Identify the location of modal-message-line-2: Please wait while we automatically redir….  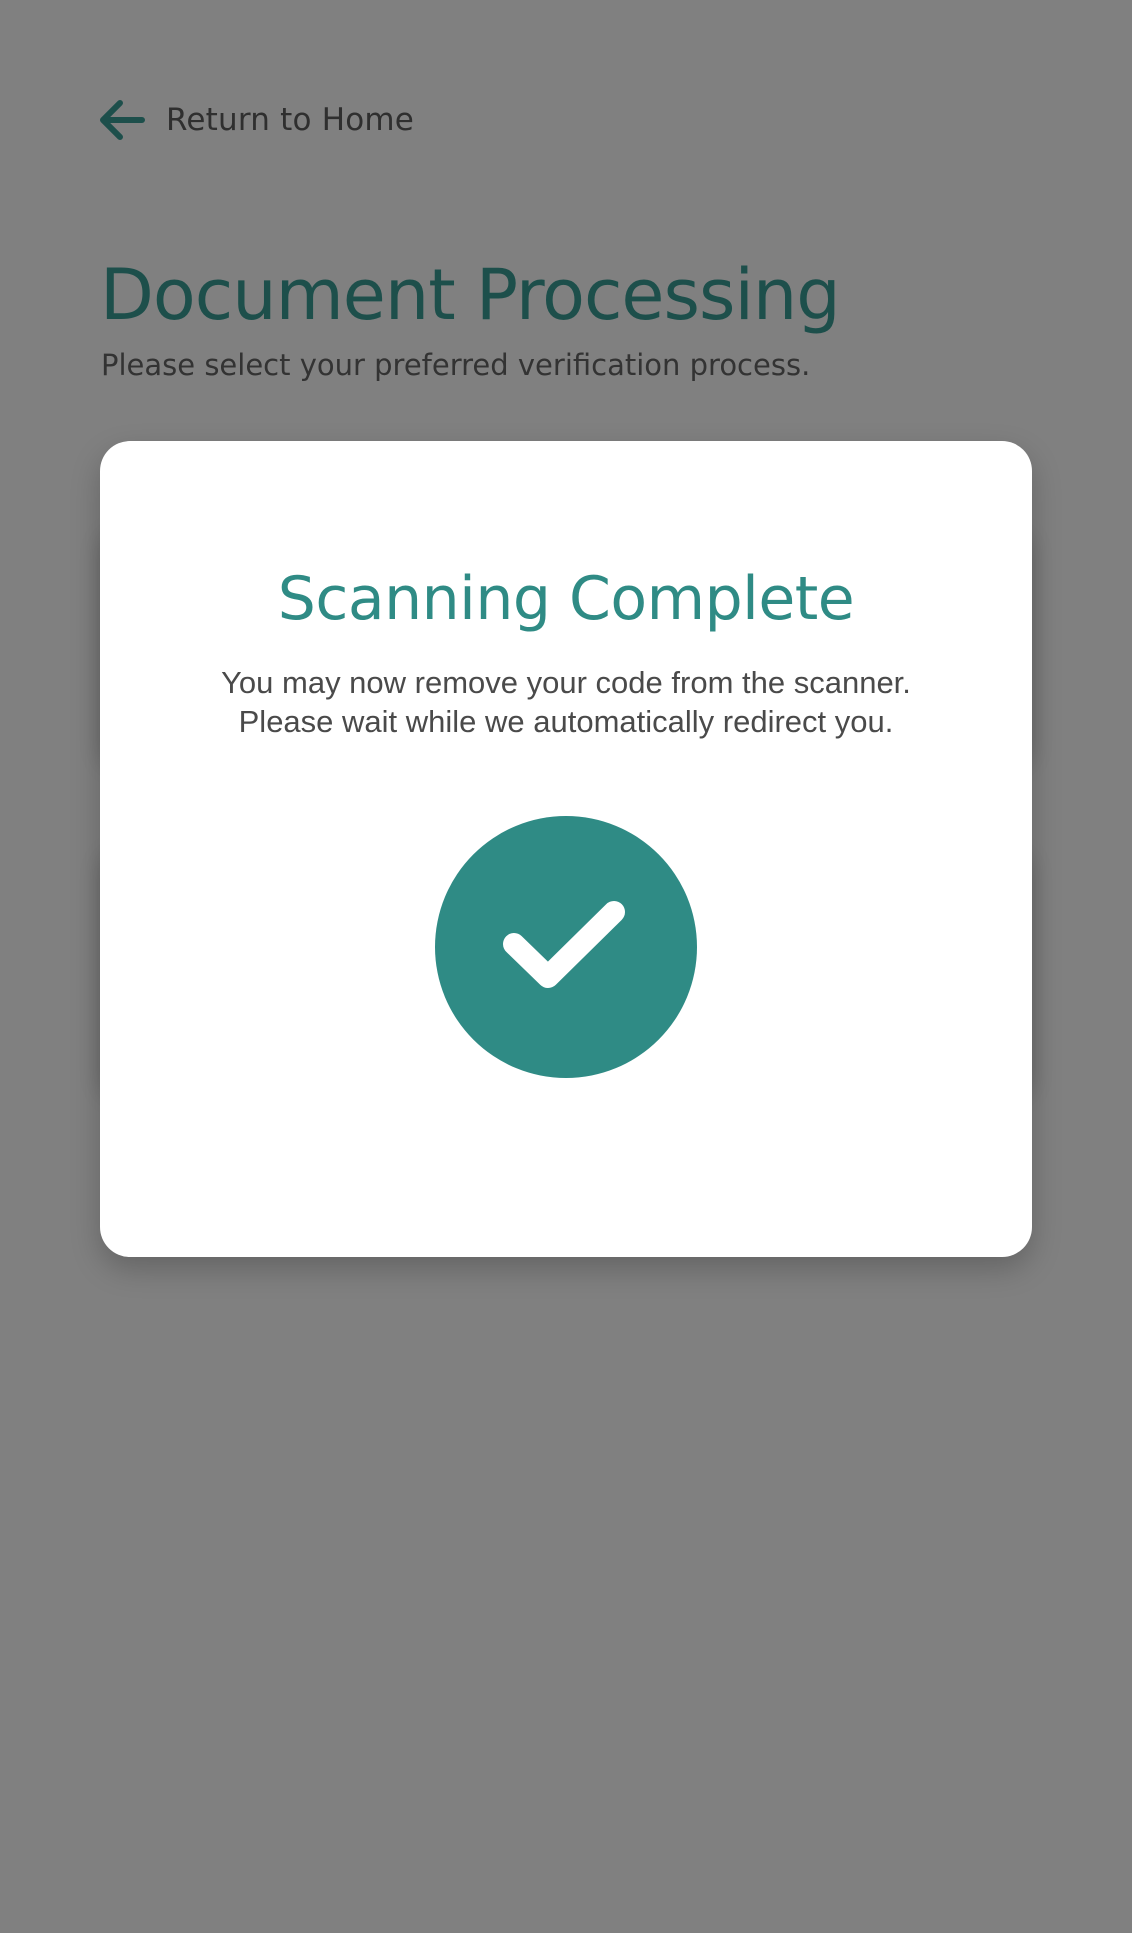
(566, 721).